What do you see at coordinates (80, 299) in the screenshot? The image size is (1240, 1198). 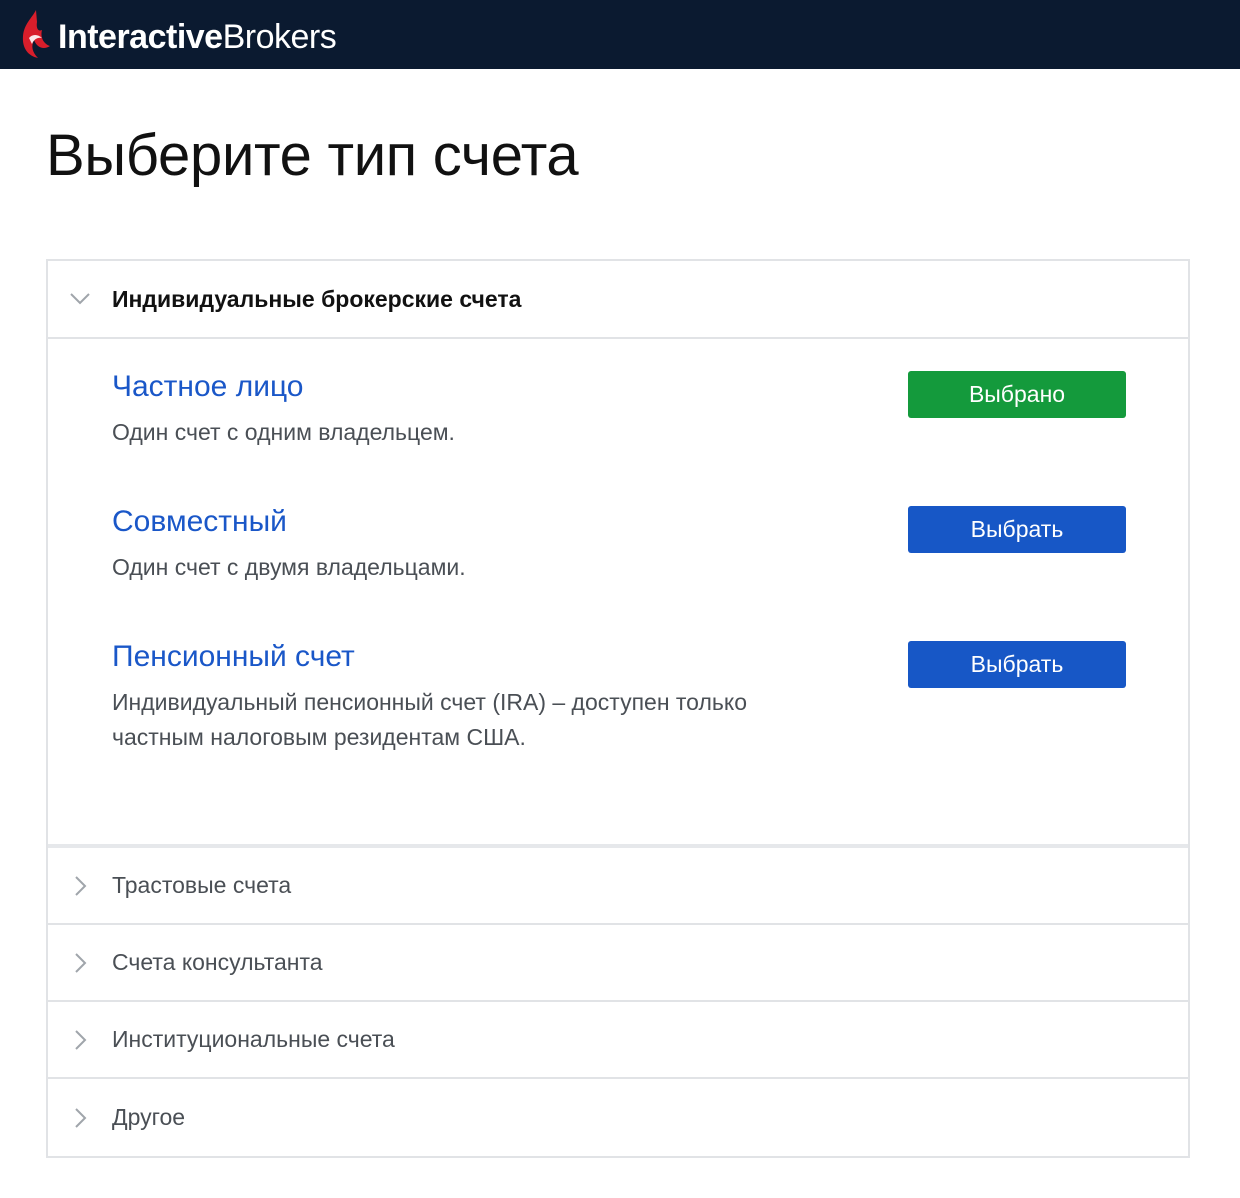 I see `chevron-down-icon` at bounding box center [80, 299].